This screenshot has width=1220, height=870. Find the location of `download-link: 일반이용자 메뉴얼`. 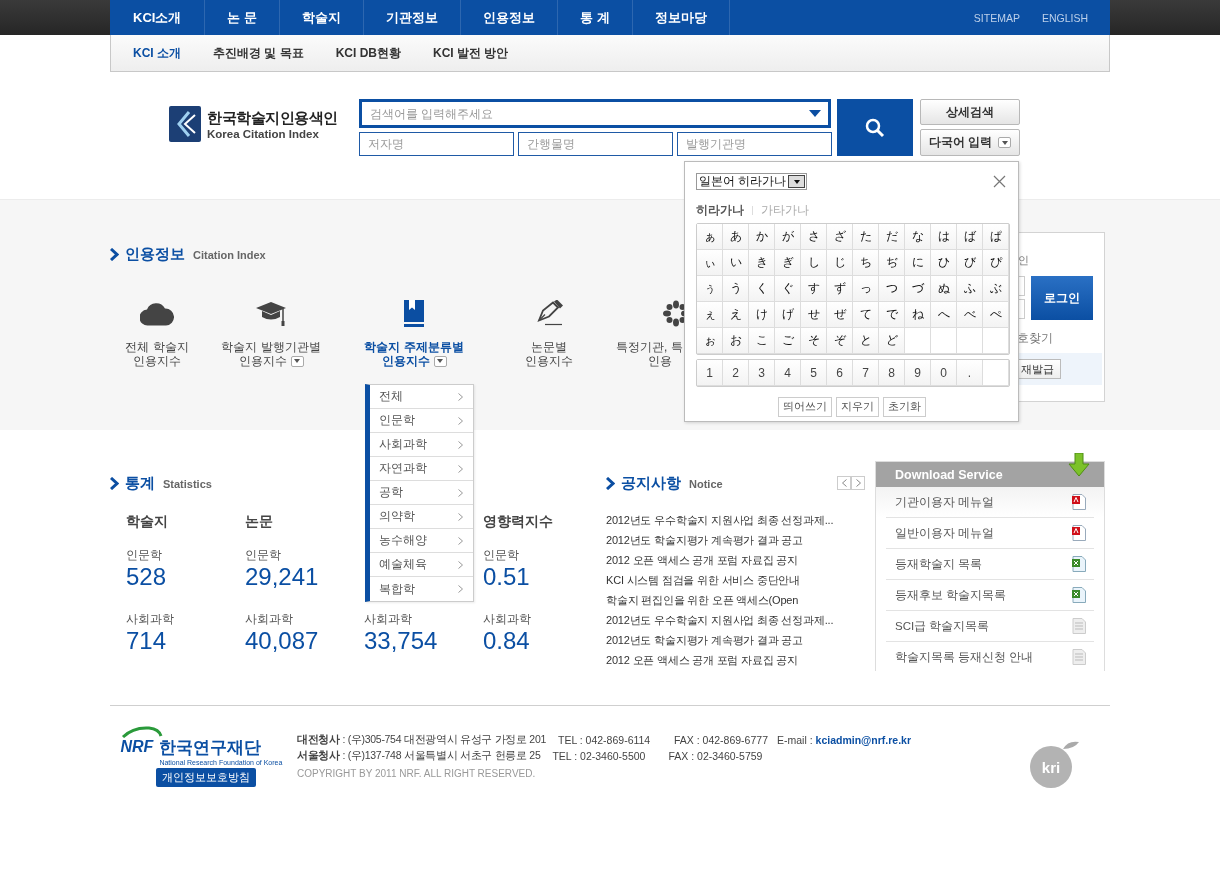

download-link: 일반이용자 메뉴얼 is located at coordinates (990, 533).